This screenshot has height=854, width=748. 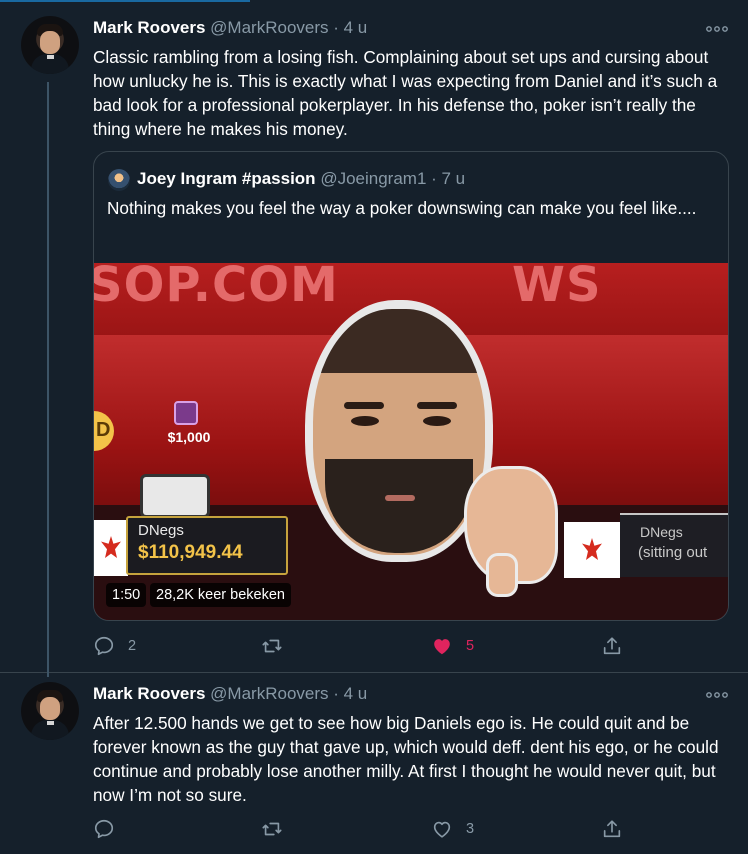 I want to click on chip-value: $1,000, so click(x=189, y=437).